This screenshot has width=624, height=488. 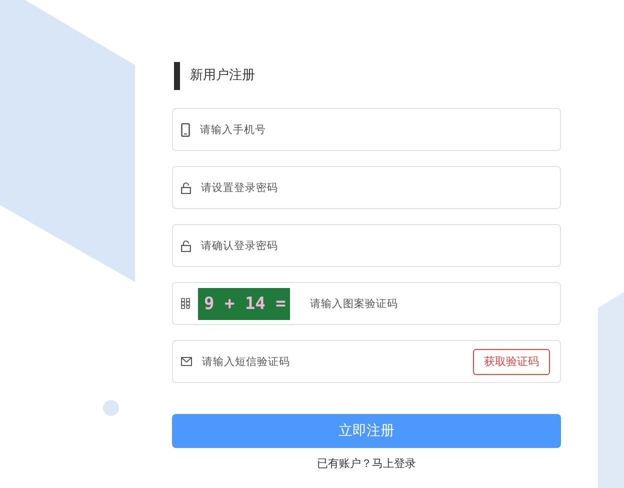 I want to click on mail-icon, so click(x=186, y=361).